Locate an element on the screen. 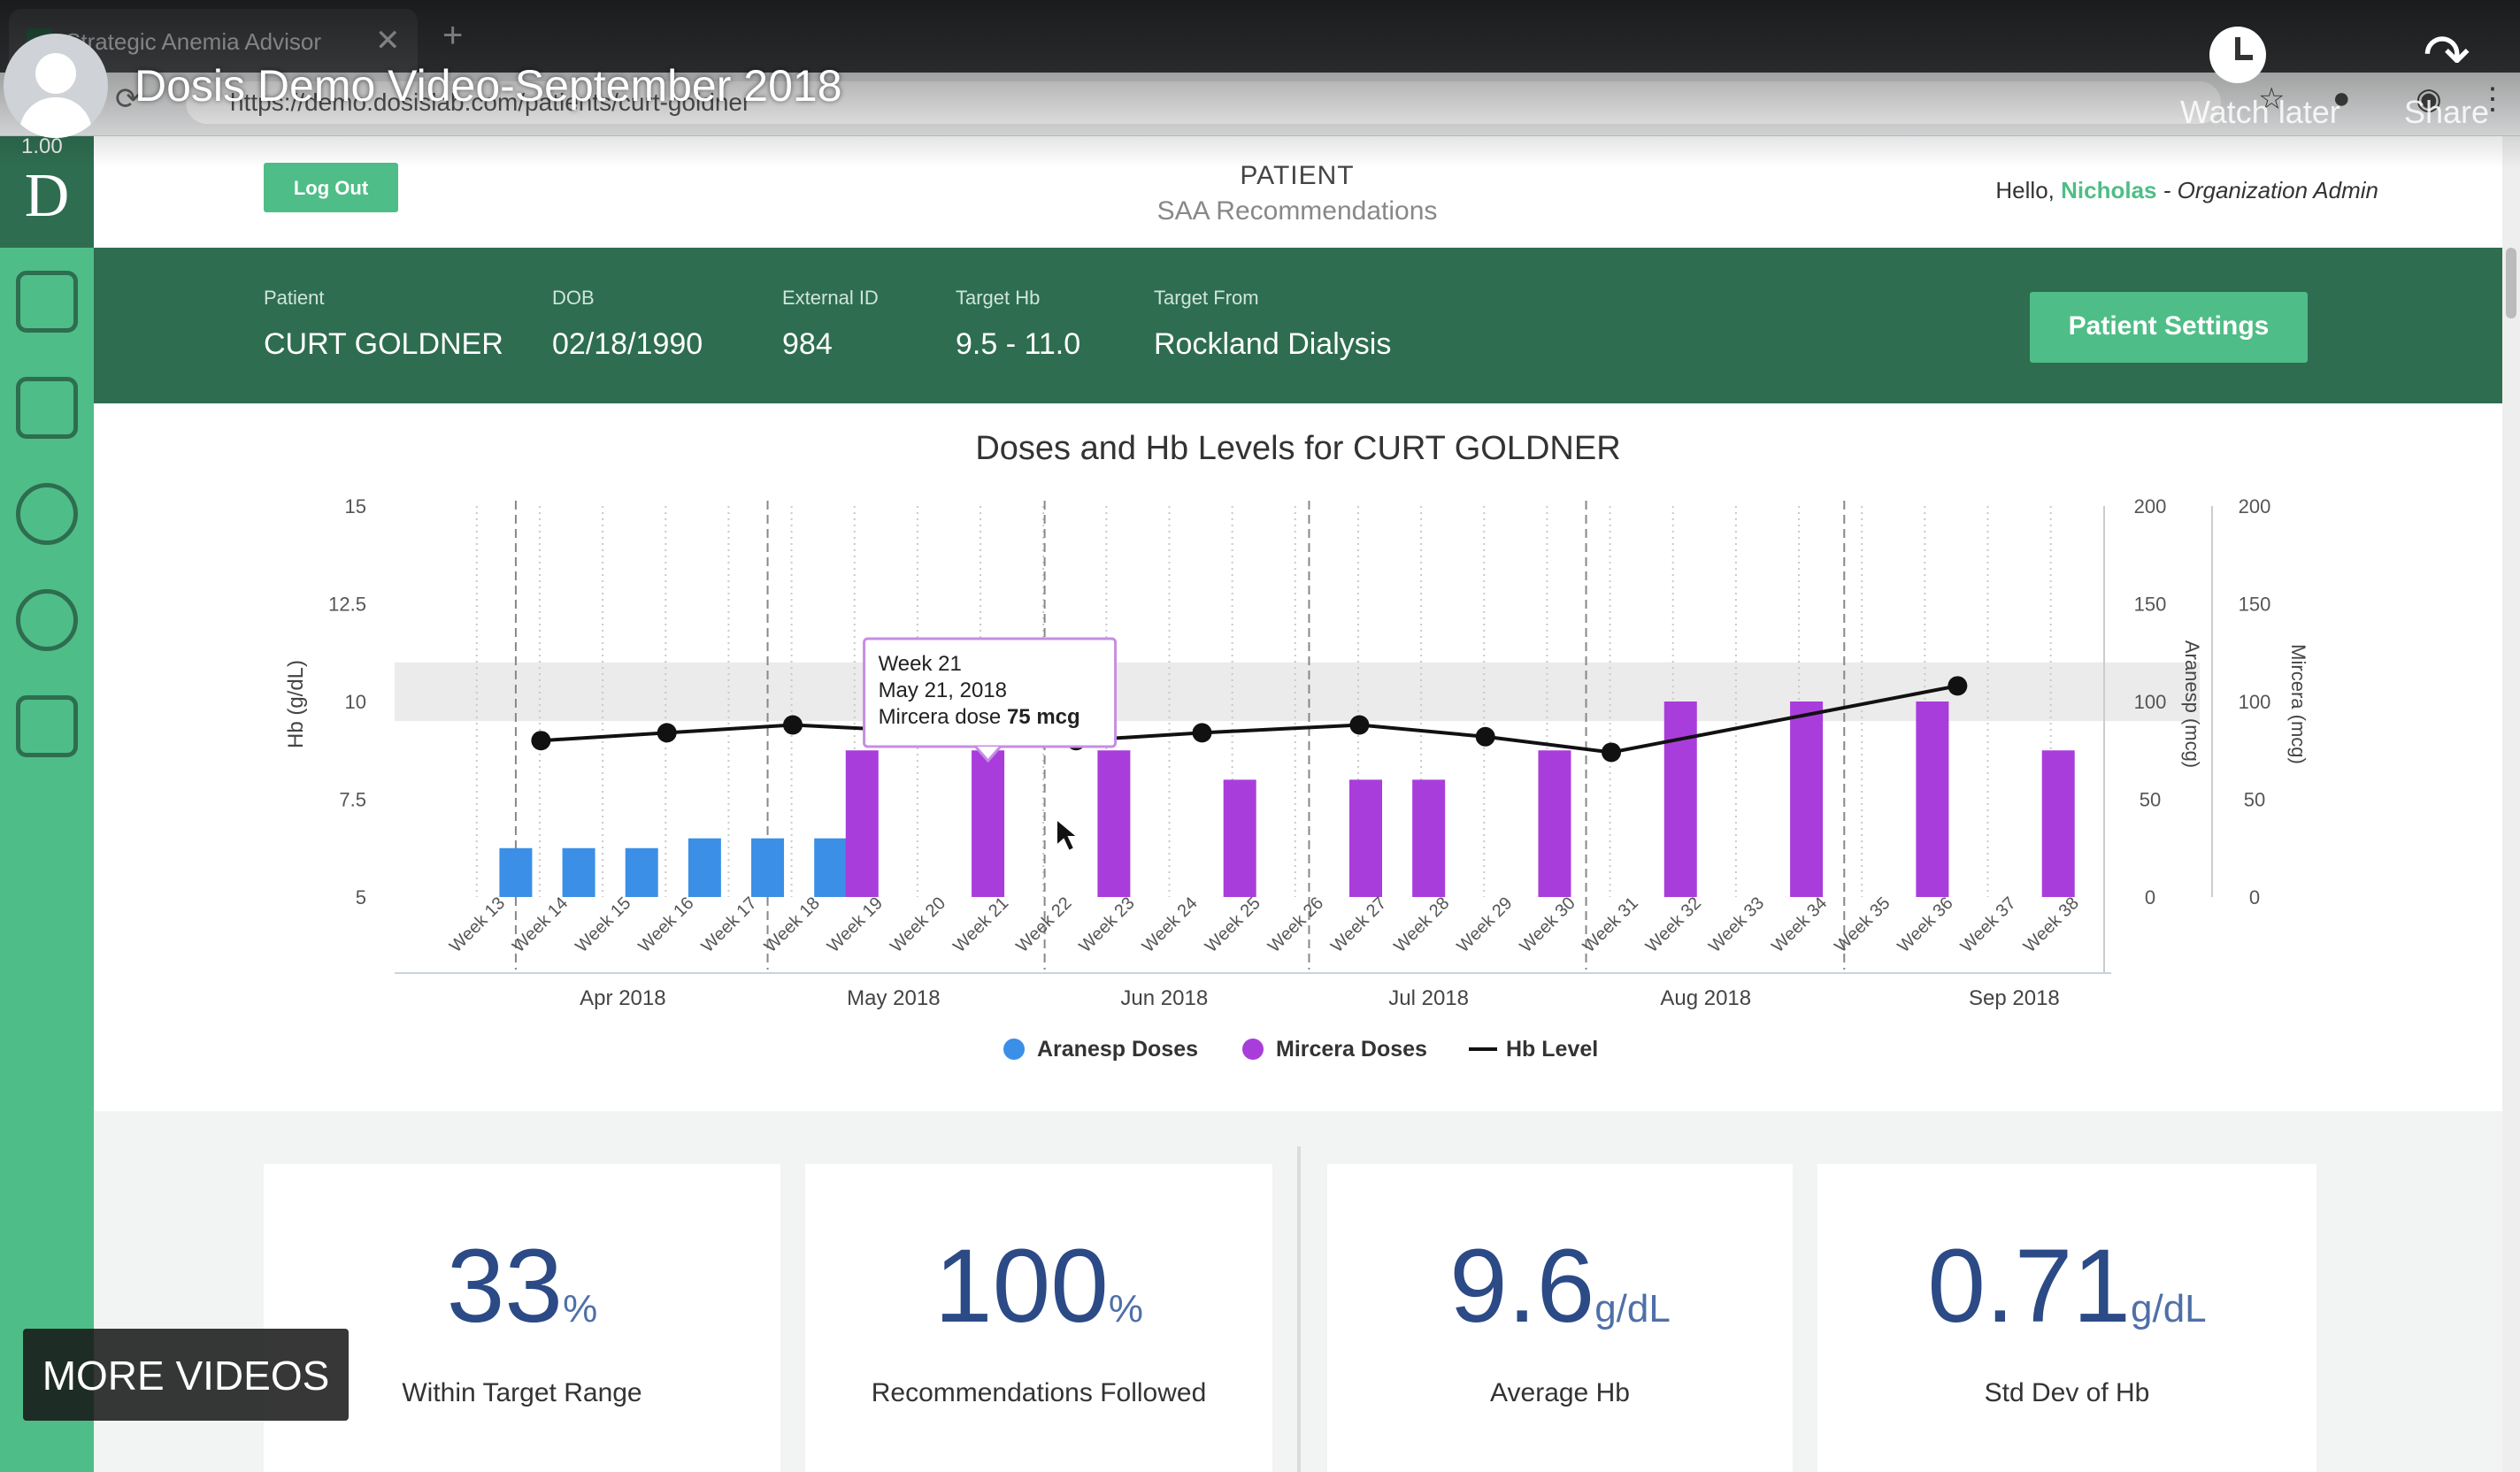 This screenshot has width=2520, height=1472. stat-label: Average Hb is located at coordinates (1560, 1392).